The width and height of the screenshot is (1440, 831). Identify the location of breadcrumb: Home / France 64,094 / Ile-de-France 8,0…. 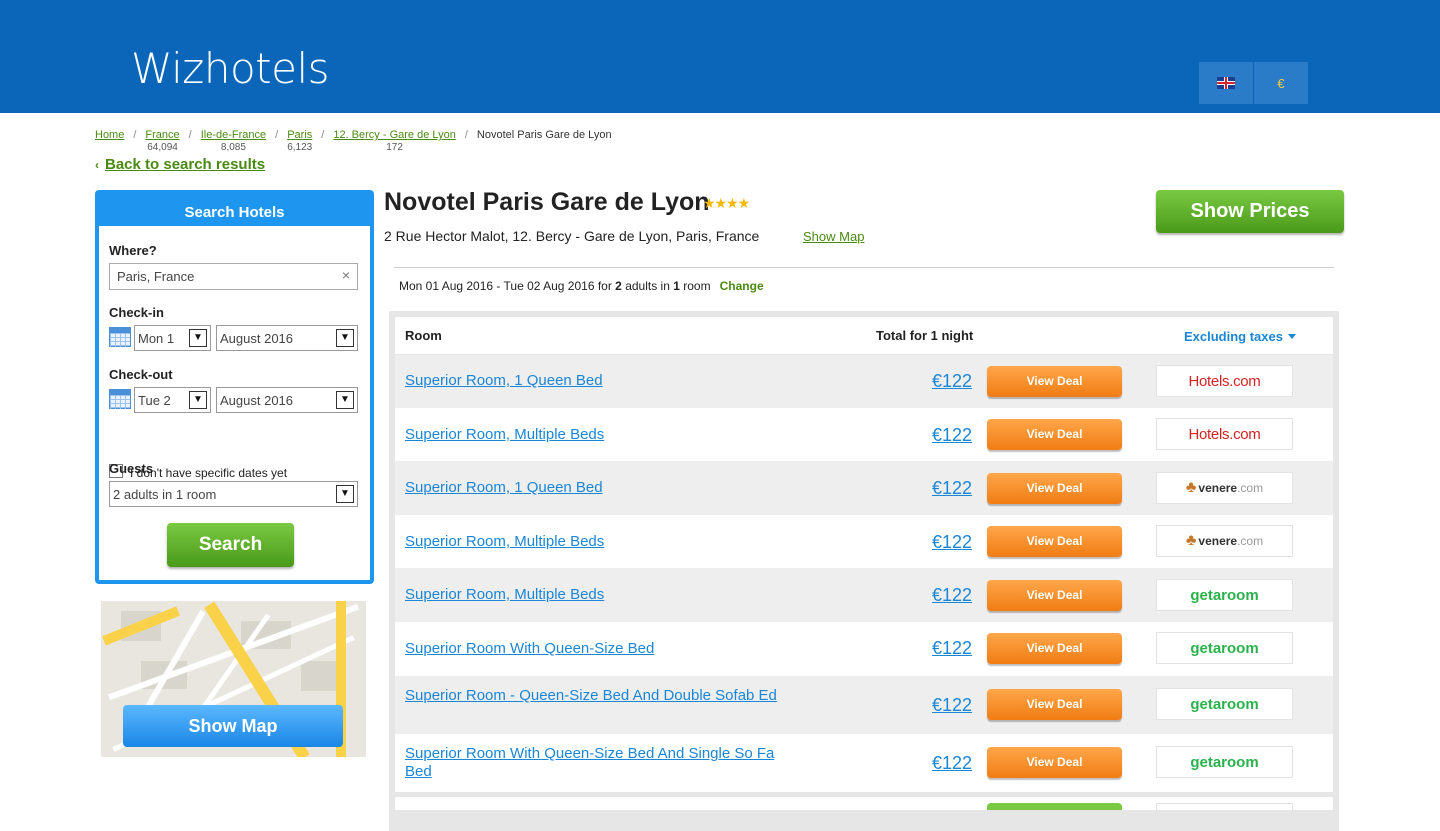
(353, 141).